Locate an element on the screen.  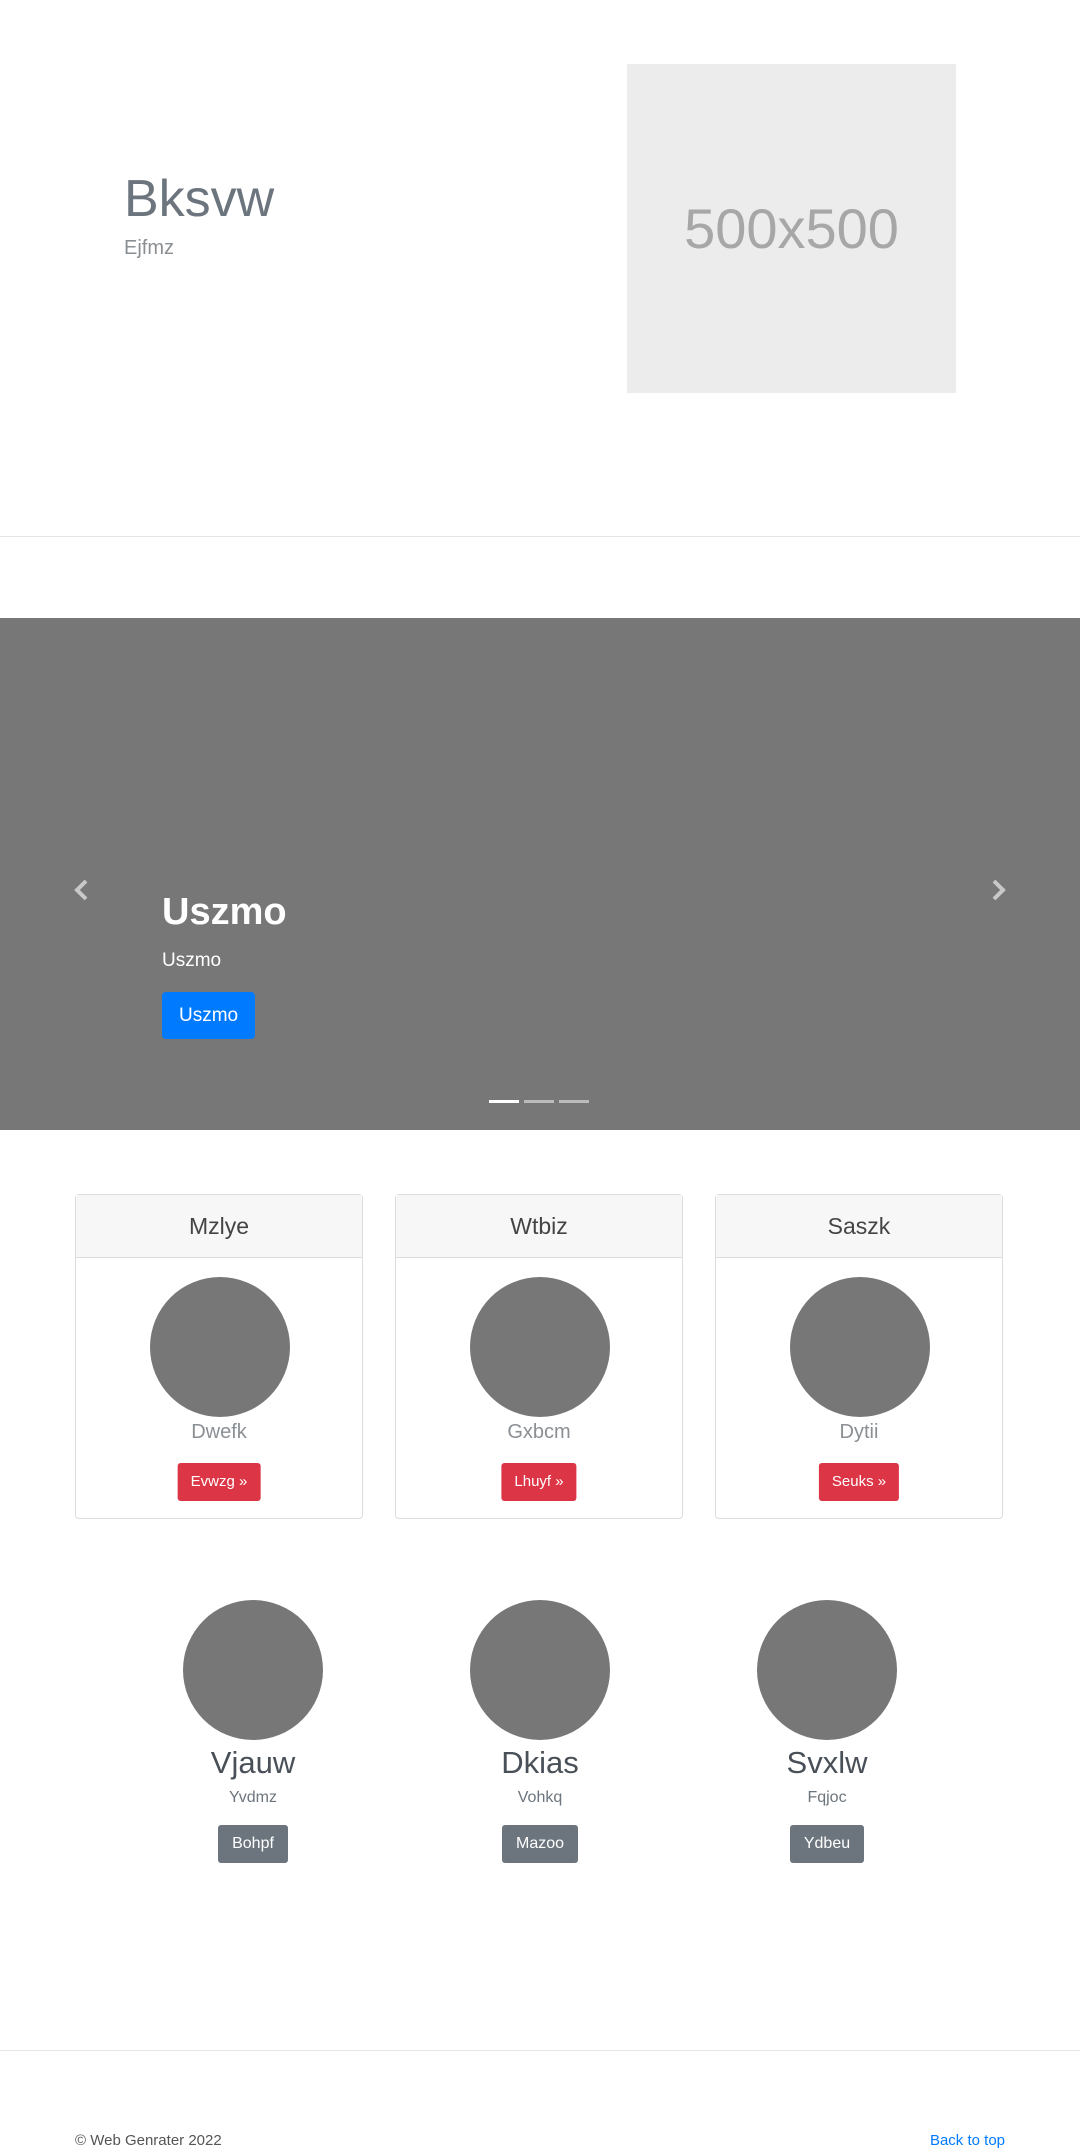
hero-subtitle: Ejfmz is located at coordinates (149, 248).